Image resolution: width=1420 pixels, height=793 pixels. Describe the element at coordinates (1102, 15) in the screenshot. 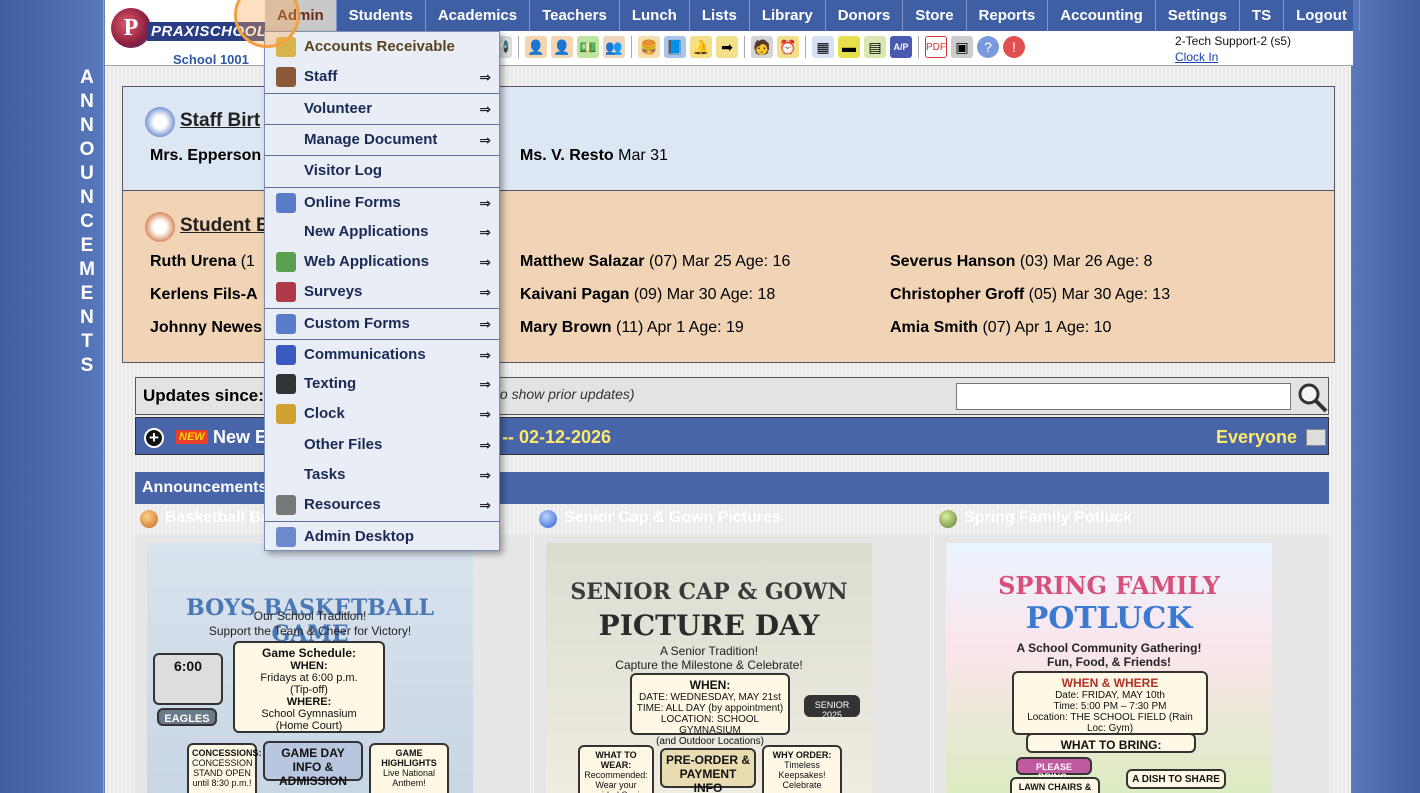

I see `nav-accounting: Accounting` at that location.